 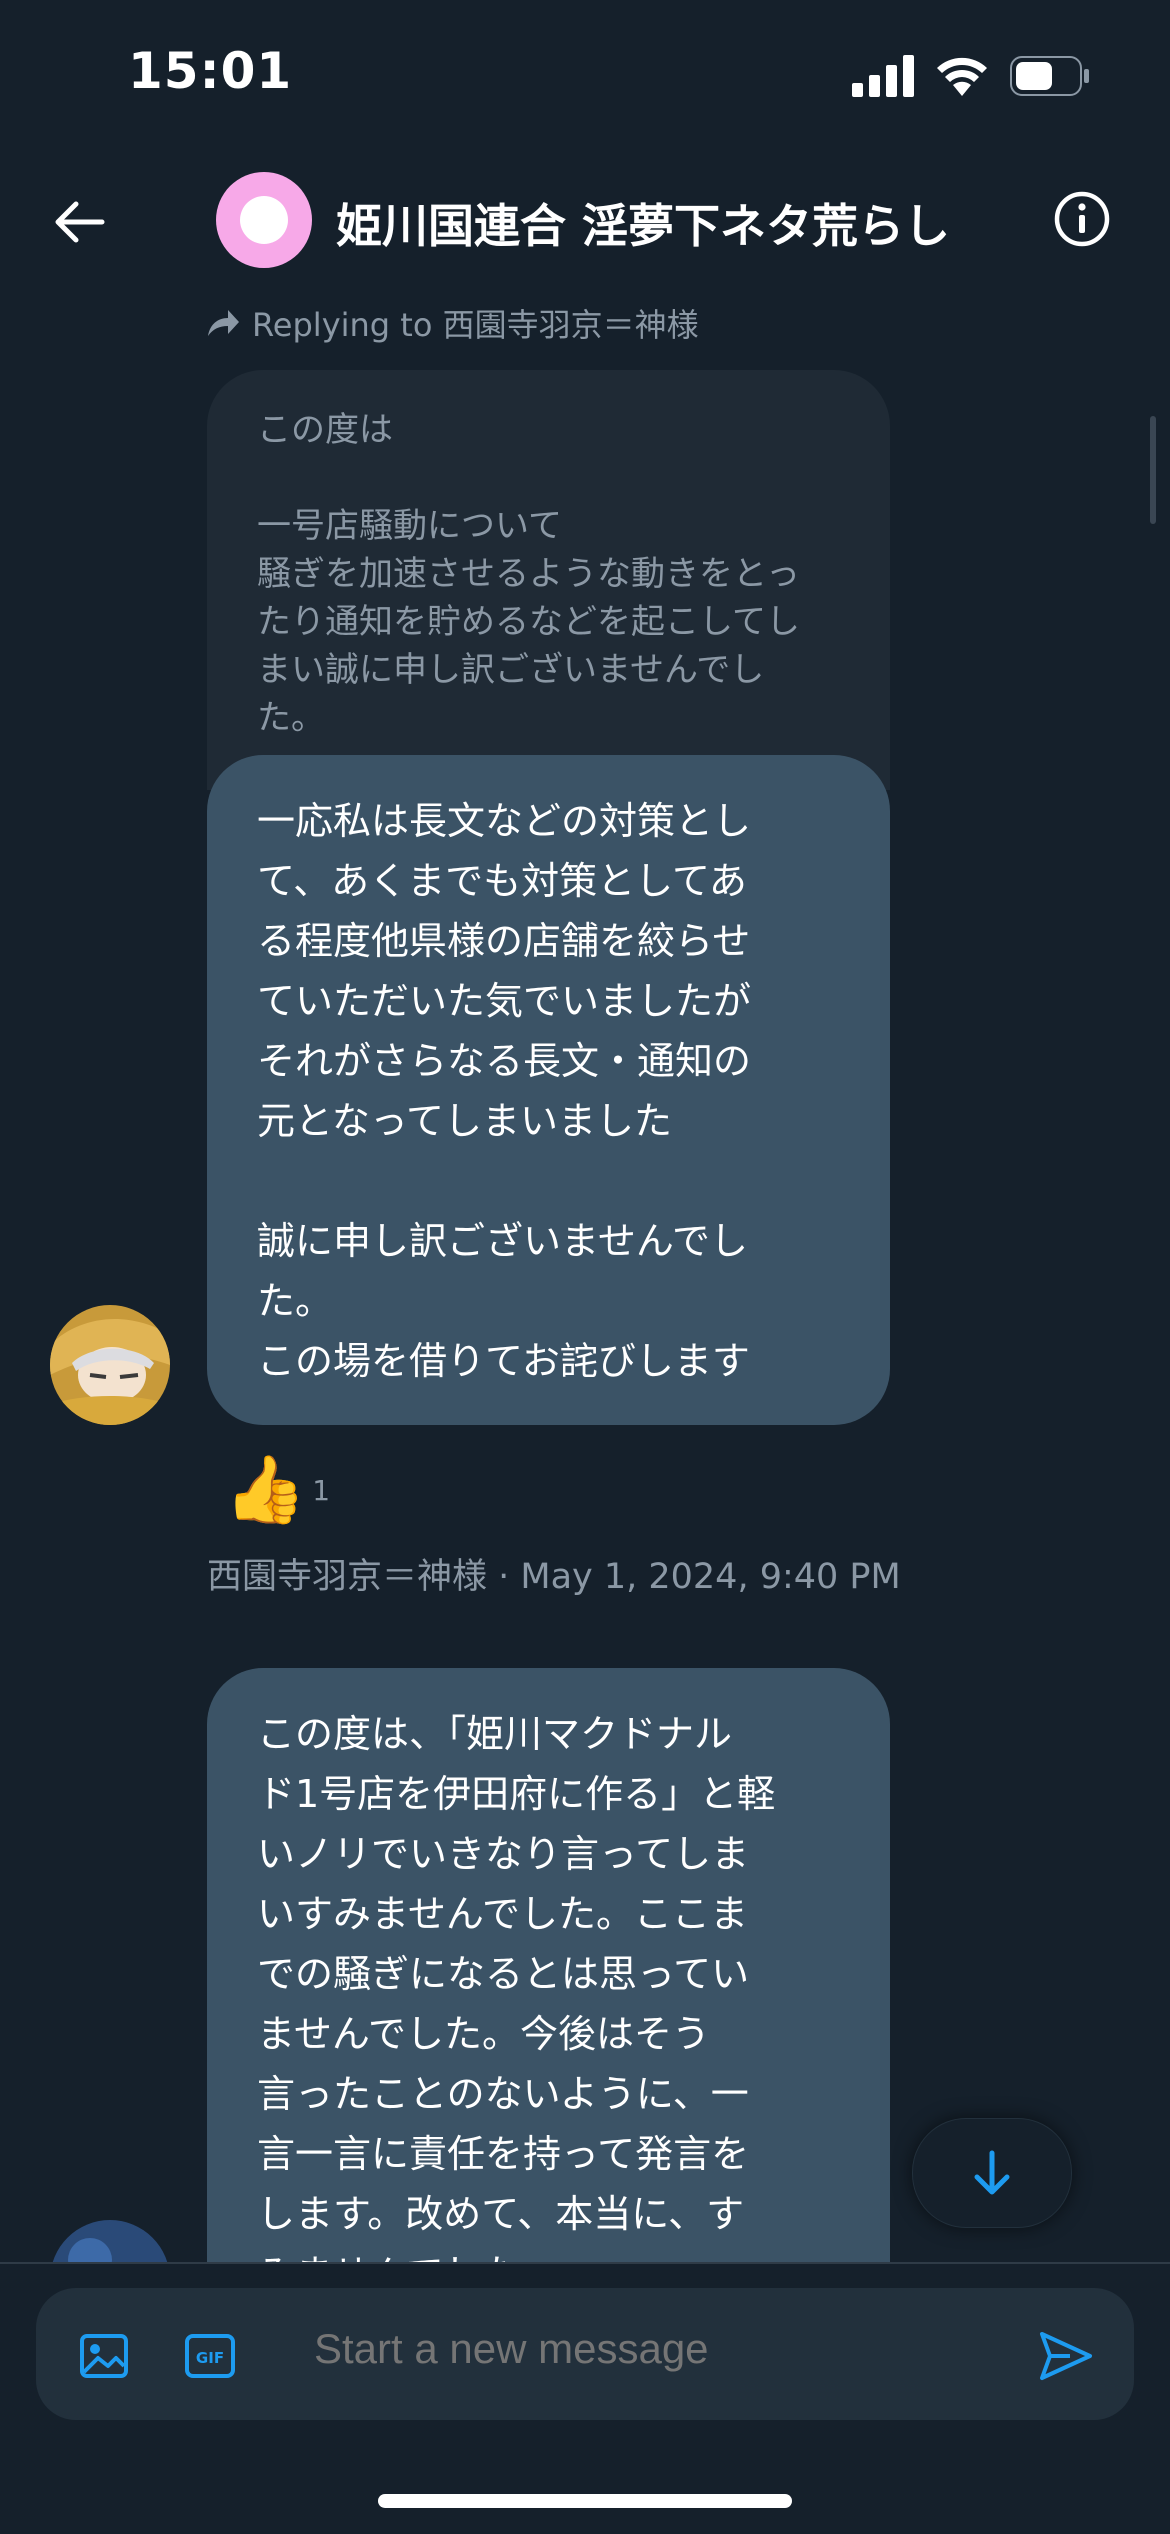 I want to click on replying-to-label: Replying to 西園寺羽京＝神様, so click(x=452, y=323).